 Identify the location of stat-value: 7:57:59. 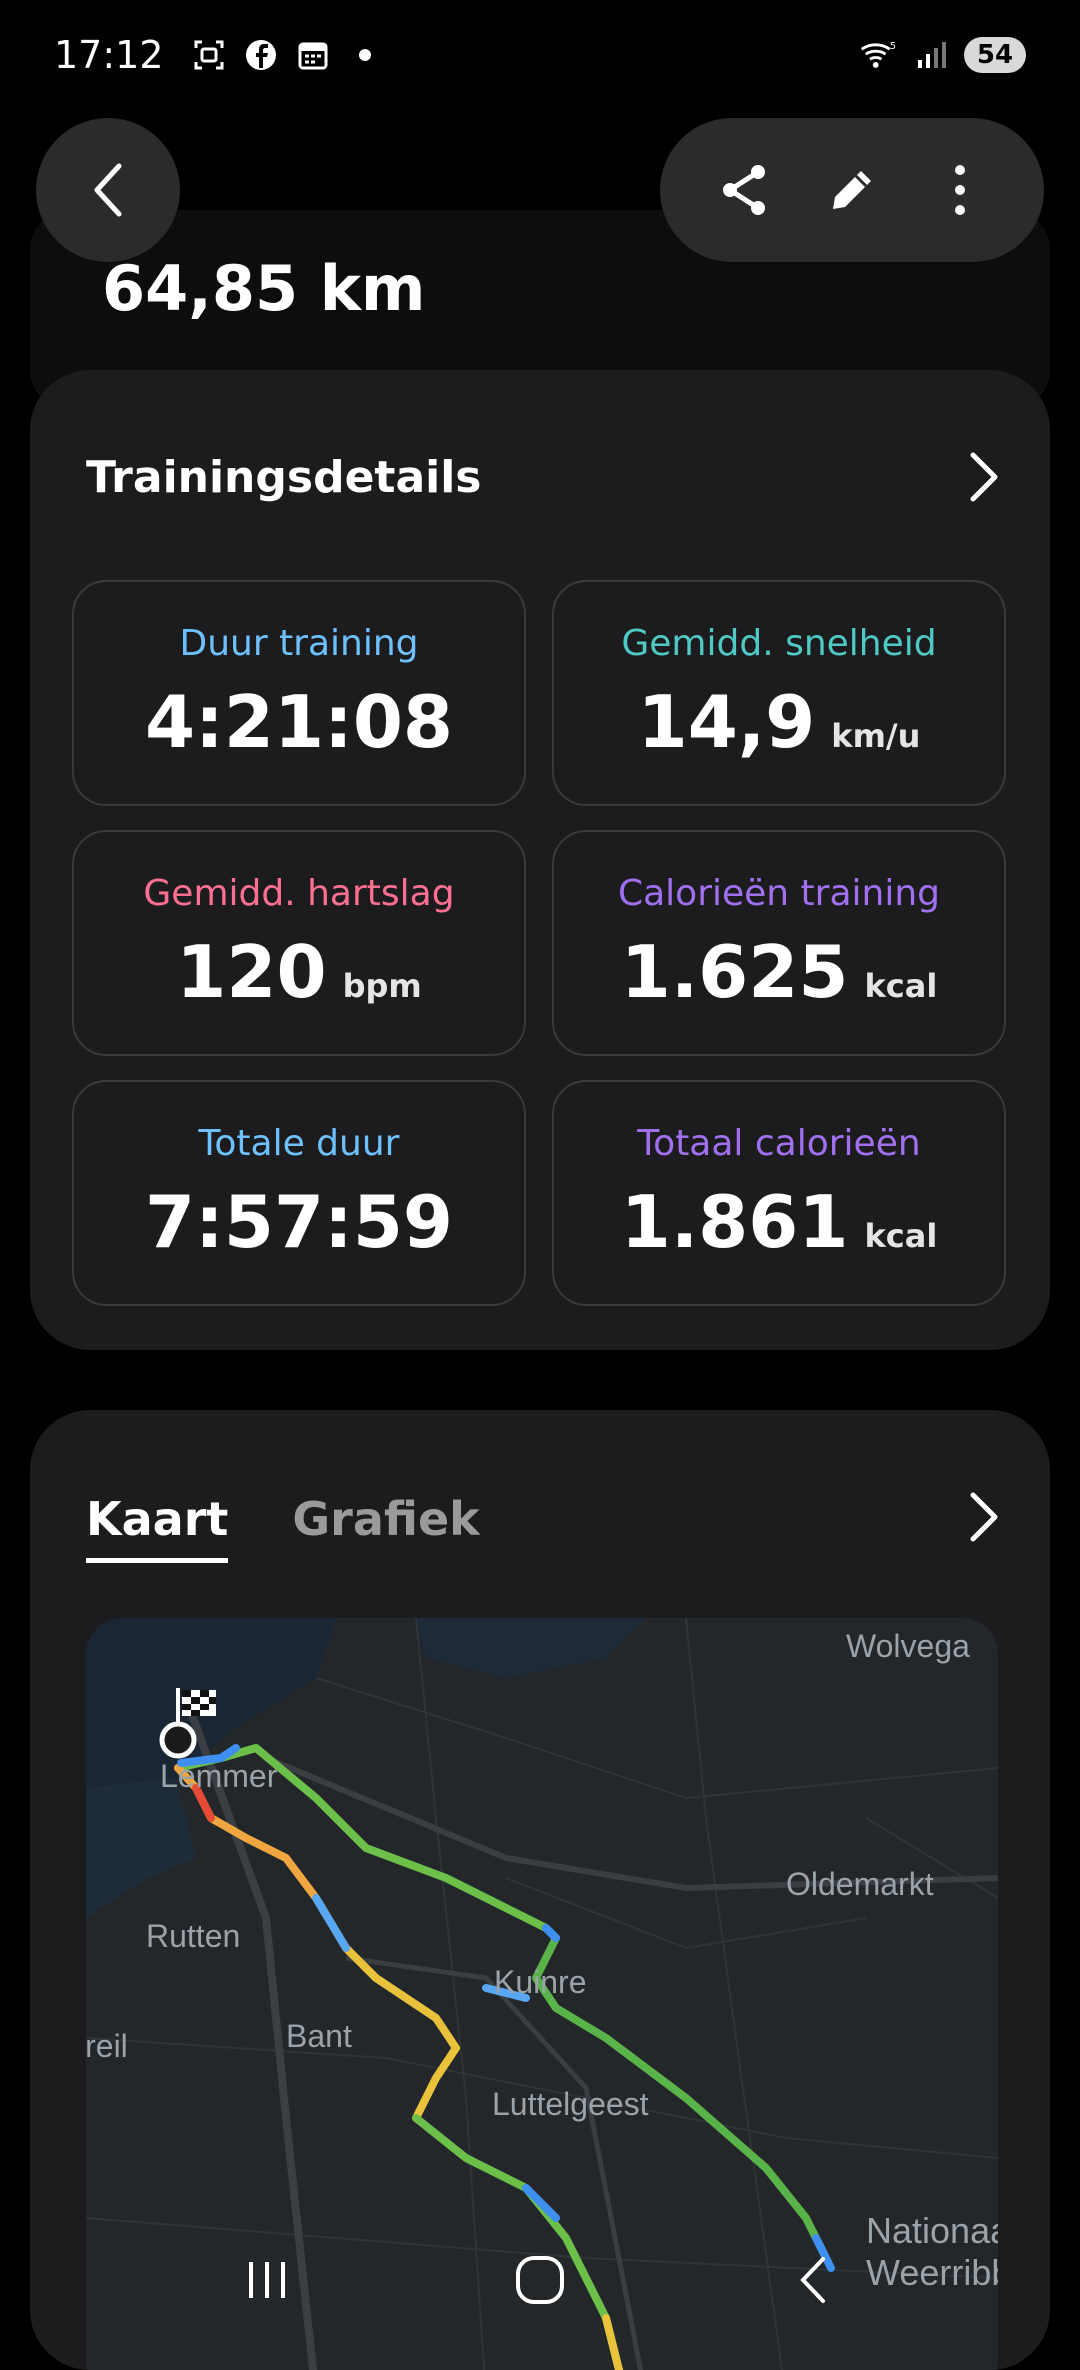
(299, 1221).